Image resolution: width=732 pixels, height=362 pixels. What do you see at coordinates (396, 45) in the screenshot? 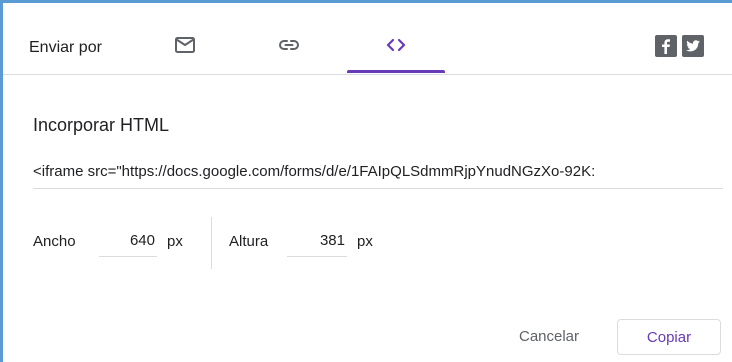
I see `code-icon` at bounding box center [396, 45].